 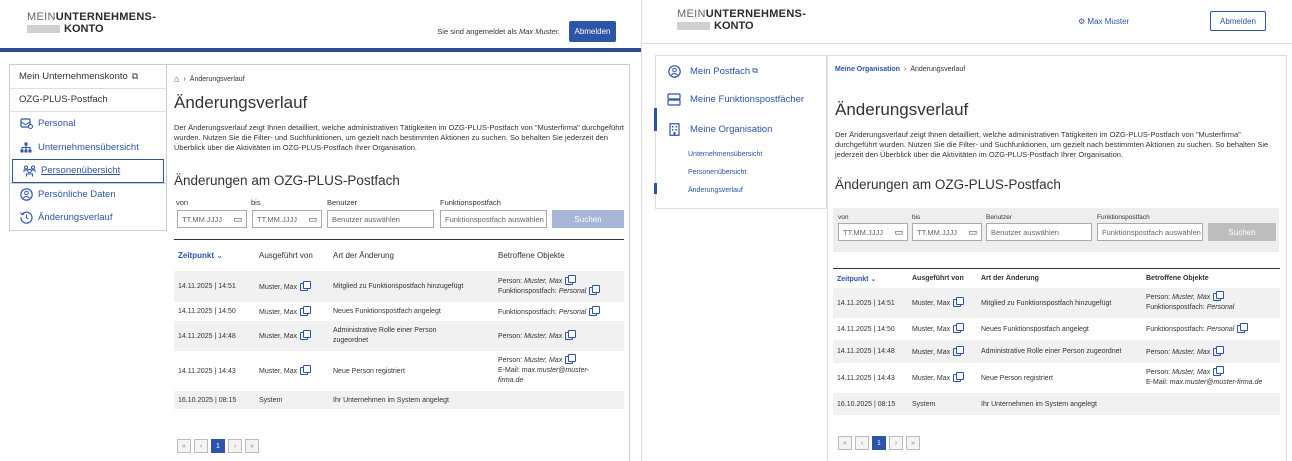 I want to click on from-date-placeholder: TT.MM.JJJJ, so click(x=863, y=232).